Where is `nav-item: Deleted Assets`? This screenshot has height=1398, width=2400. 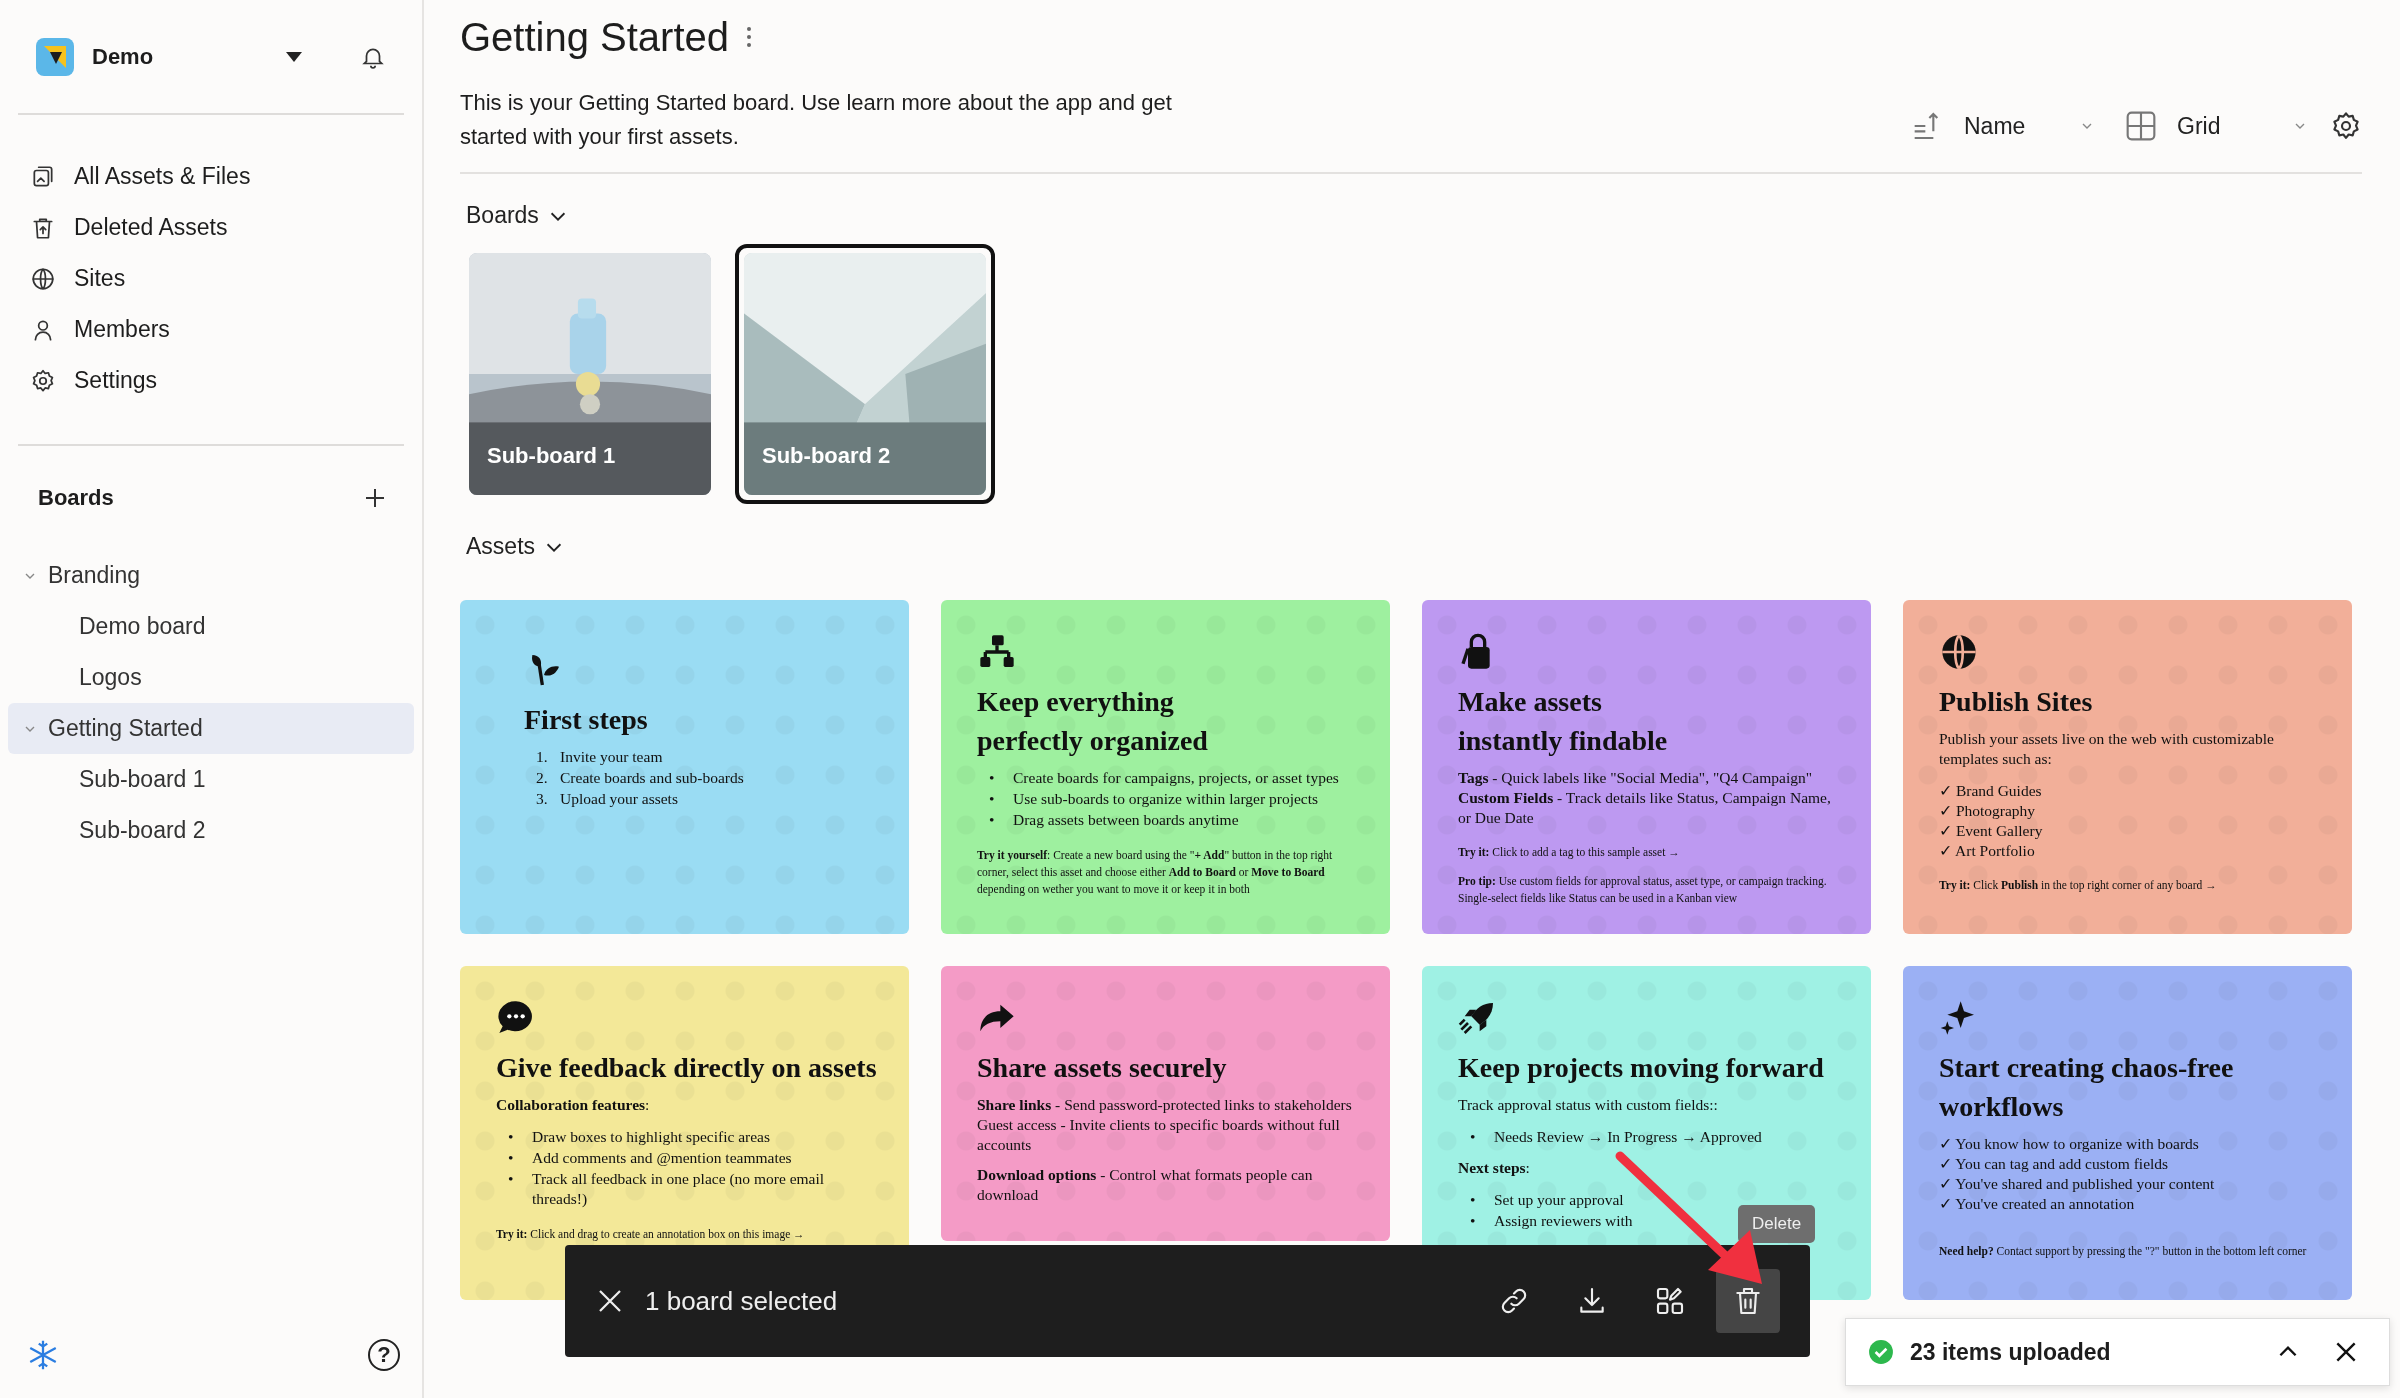 nav-item: Deleted Assets is located at coordinates (211, 227).